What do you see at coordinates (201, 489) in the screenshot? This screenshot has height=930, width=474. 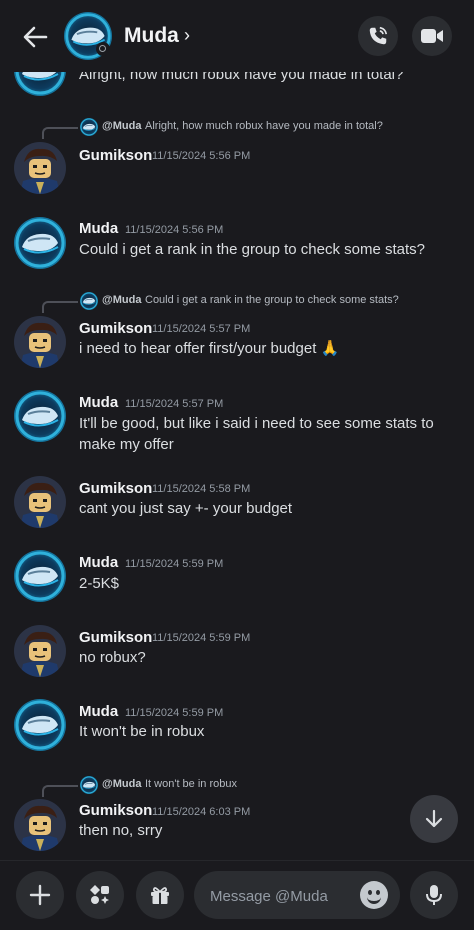 I see `message-timestamp: 11/15/2024 5:58 PM` at bounding box center [201, 489].